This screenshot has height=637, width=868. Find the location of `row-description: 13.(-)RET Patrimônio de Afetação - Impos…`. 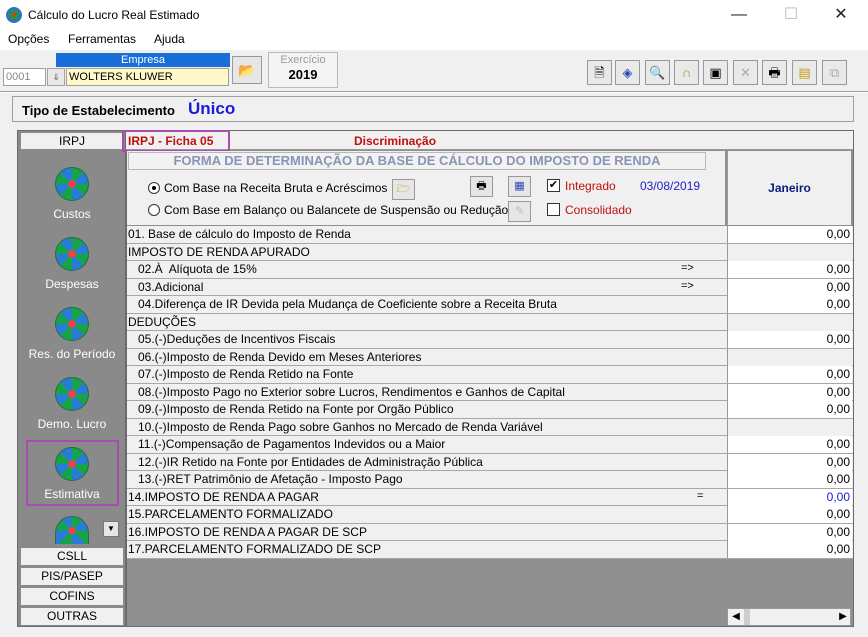

row-description: 13.(-)RET Patrimônio de Afetação - Impos… is located at coordinates (265, 479).